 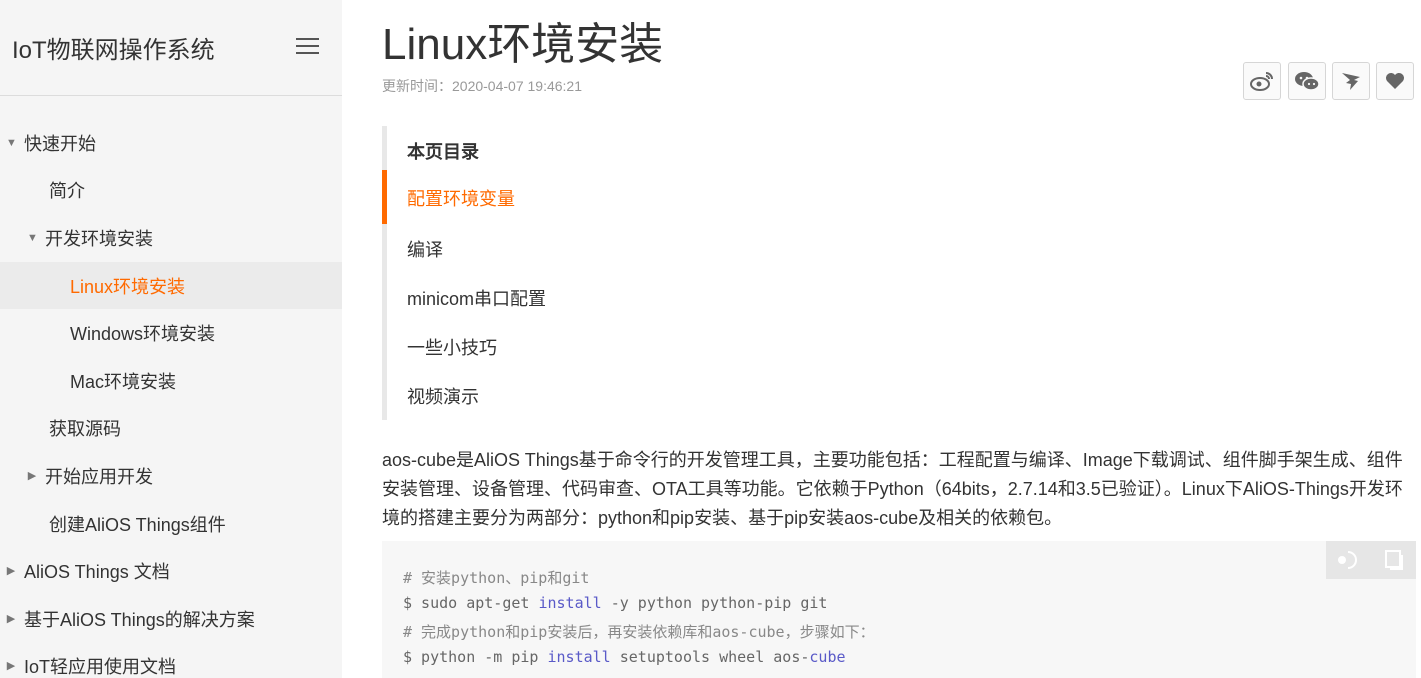 What do you see at coordinates (476, 298) in the screenshot?
I see `toc-item-minicom: minicom串口配置` at bounding box center [476, 298].